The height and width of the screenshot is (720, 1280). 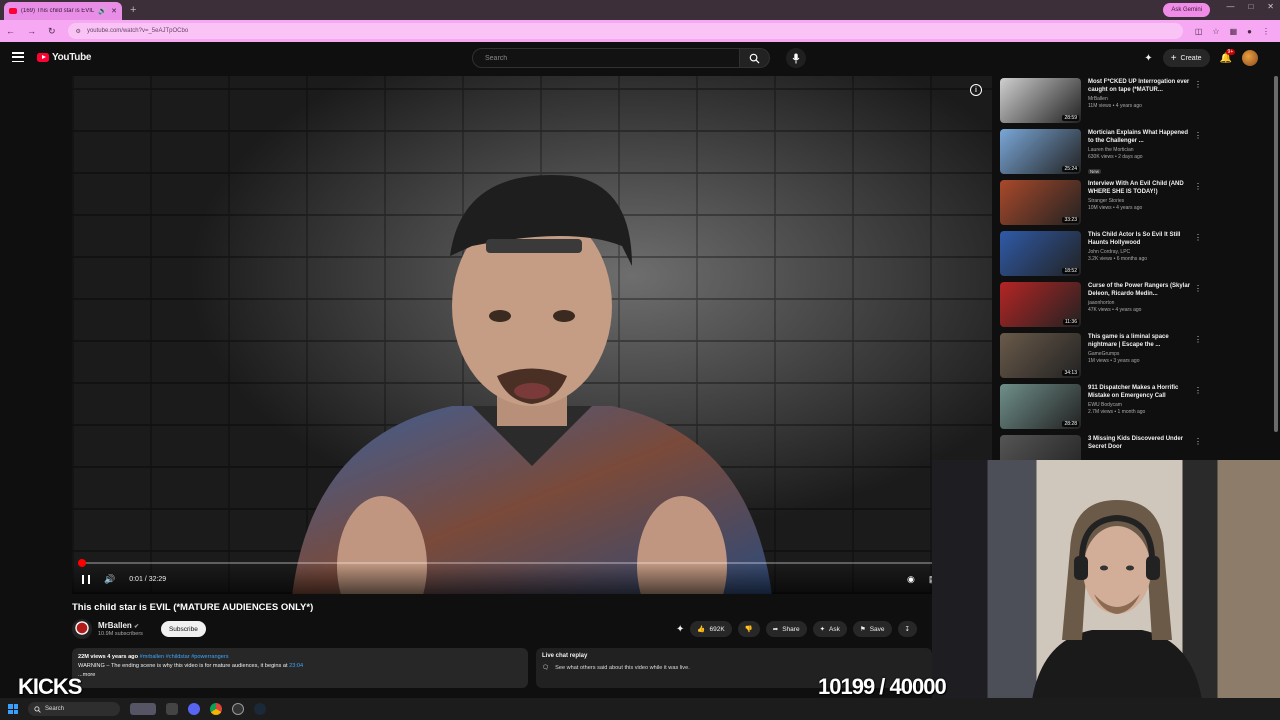 I want to click on channel-avatar, so click(x=82, y=629).